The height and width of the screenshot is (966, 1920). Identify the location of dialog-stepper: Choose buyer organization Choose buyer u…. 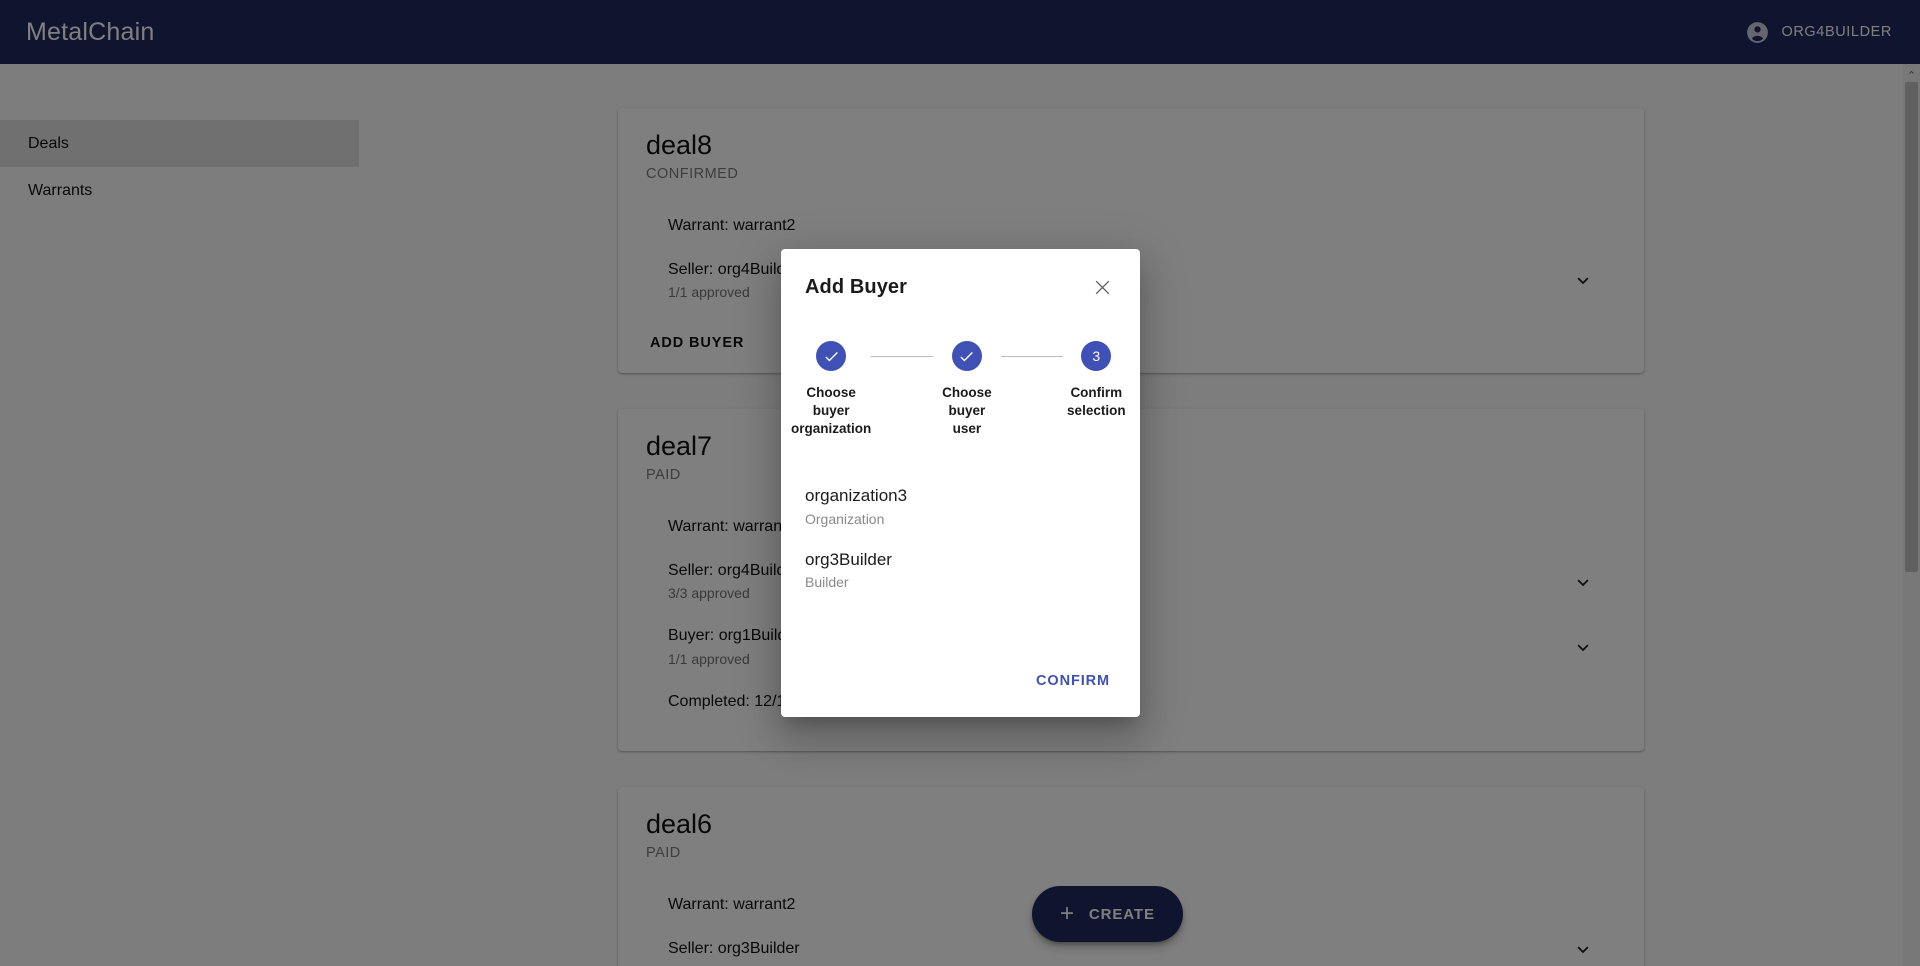
(960, 372).